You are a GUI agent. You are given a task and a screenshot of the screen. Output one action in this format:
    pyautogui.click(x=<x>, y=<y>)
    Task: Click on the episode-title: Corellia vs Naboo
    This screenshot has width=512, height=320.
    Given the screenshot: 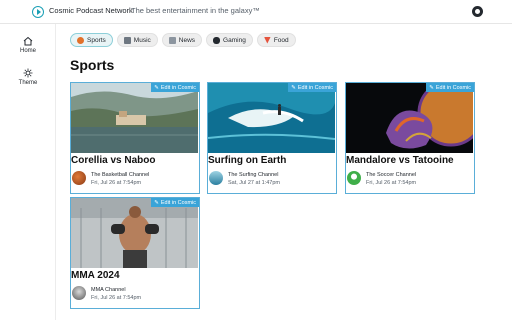 What is the action you would take?
    pyautogui.click(x=113, y=160)
    